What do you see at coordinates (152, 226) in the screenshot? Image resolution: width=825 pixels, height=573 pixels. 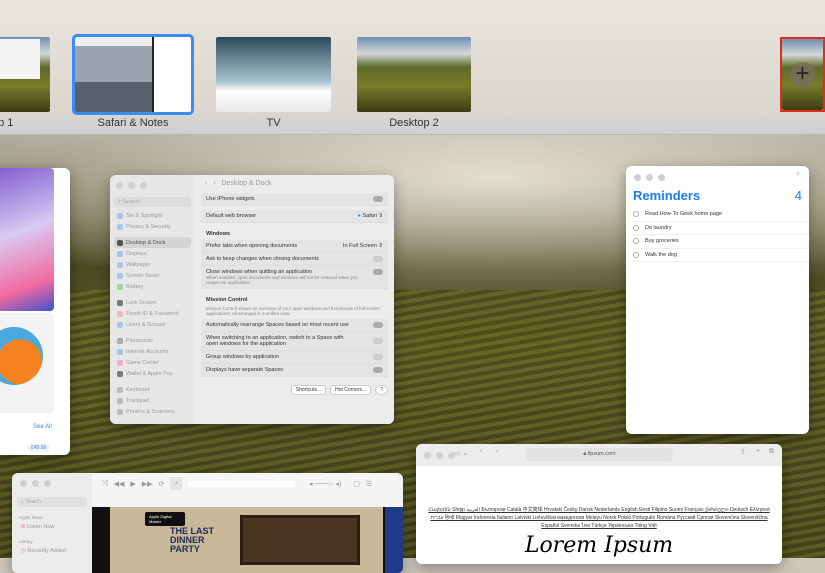 I see `sidebar-item: Privacy & Security` at bounding box center [152, 226].